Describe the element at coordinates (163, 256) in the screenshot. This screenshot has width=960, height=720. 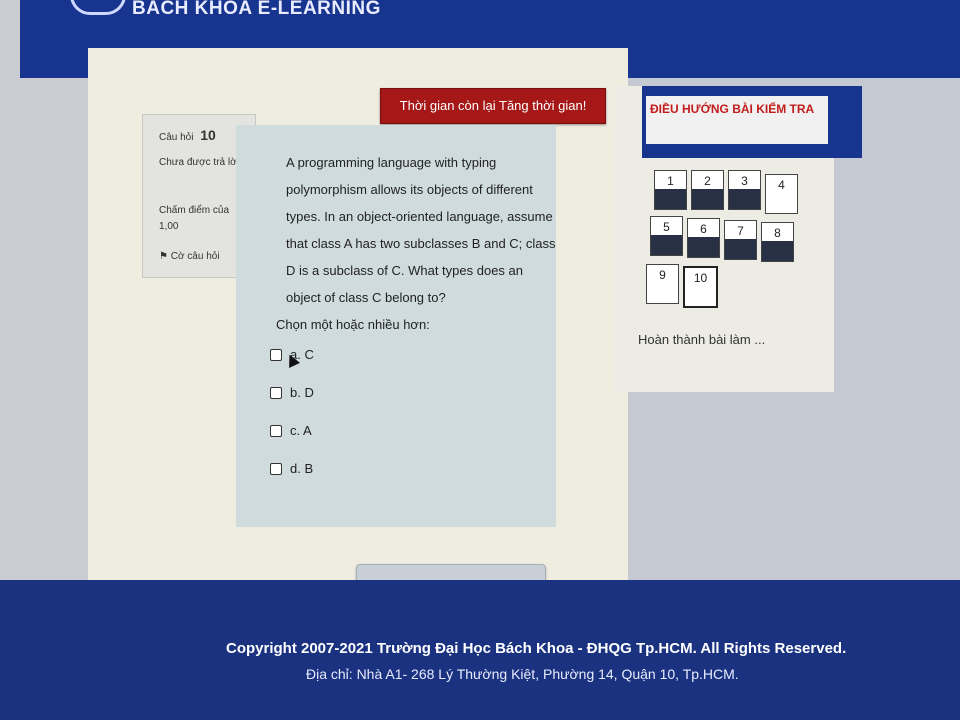
I see `flag-icon: ⚑` at that location.